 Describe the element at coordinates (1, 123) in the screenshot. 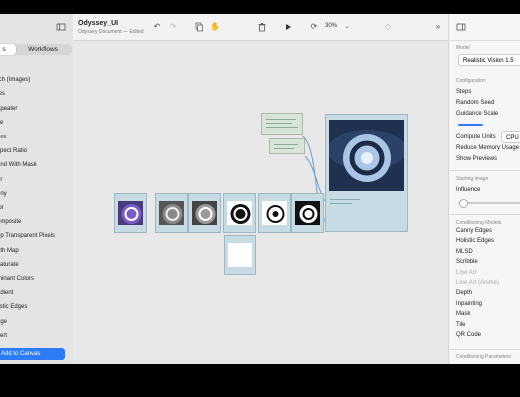

I see `sidebar-item: ze` at that location.